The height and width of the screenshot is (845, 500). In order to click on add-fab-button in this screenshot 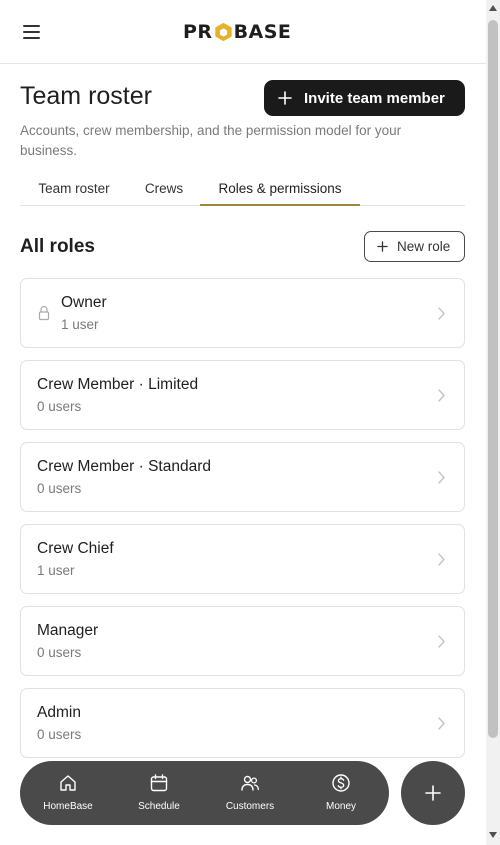, I will do `click(433, 793)`.